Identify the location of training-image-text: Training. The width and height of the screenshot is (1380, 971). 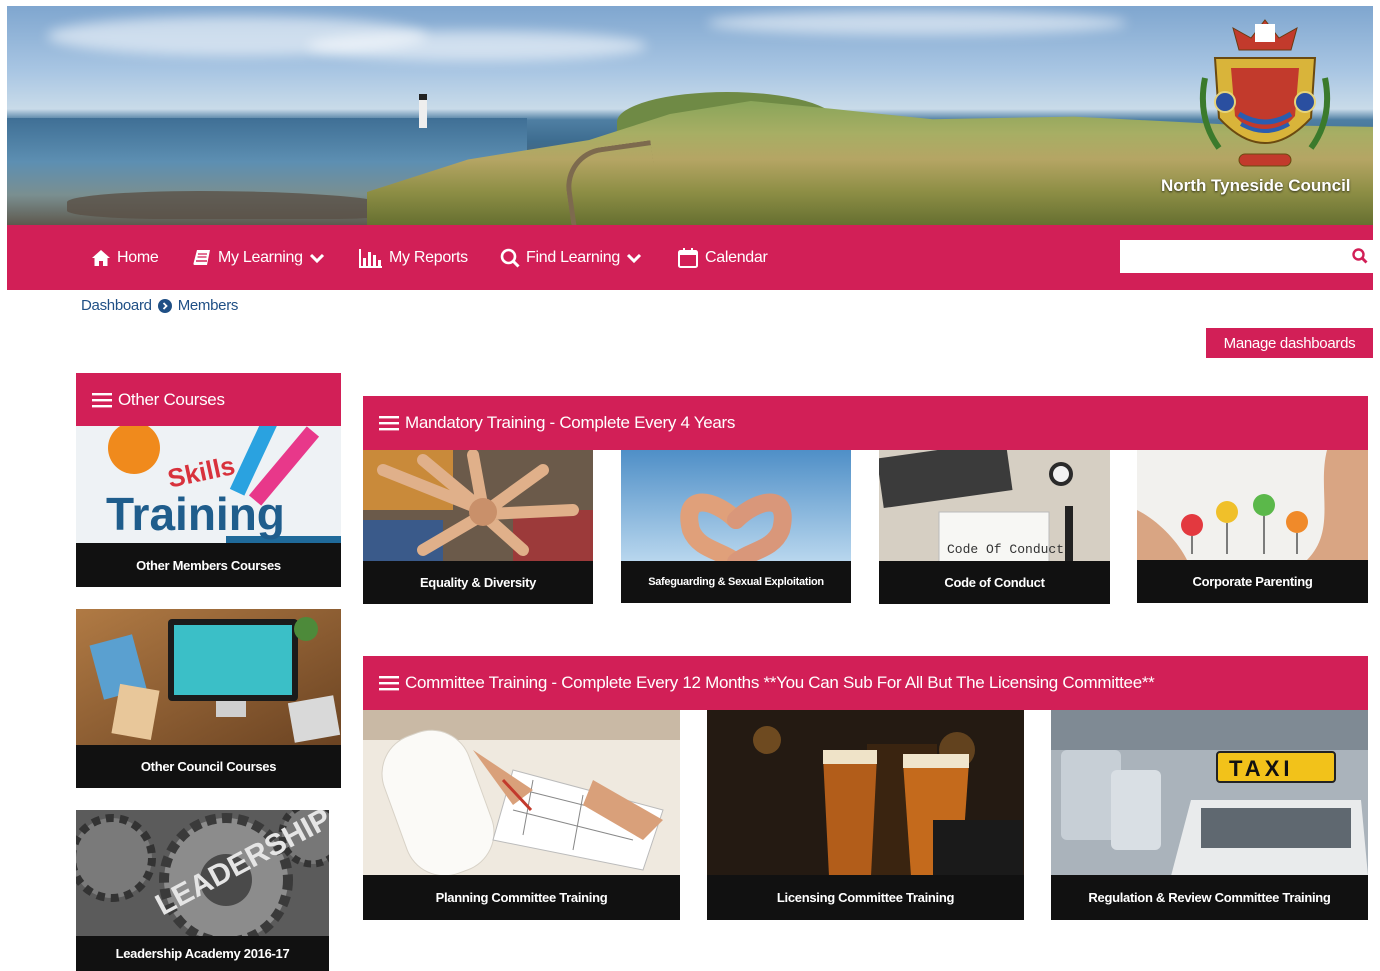
(195, 514).